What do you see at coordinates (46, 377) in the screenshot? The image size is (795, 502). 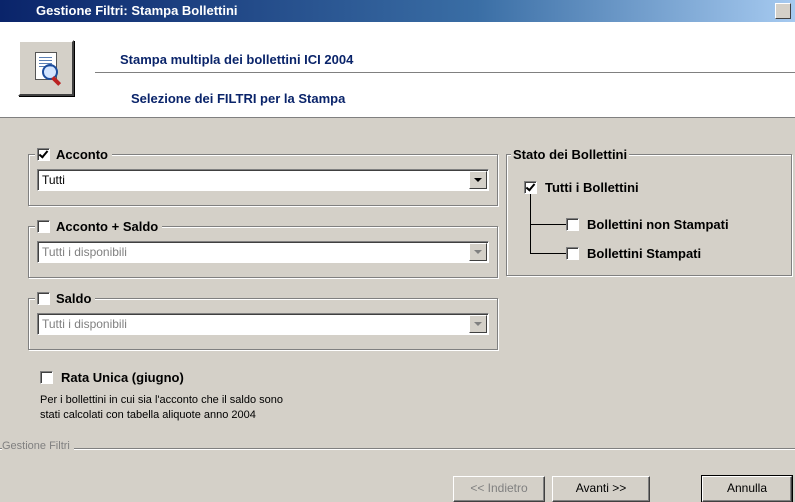 I see `rata-unica-checkbox` at bounding box center [46, 377].